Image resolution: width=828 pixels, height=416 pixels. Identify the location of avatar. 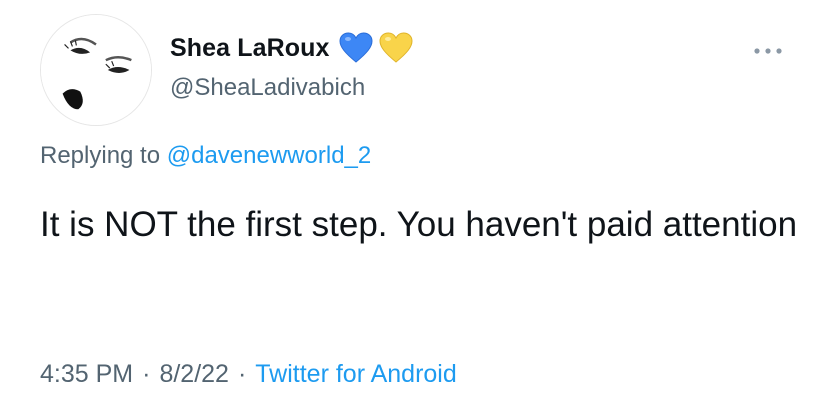
(96, 70).